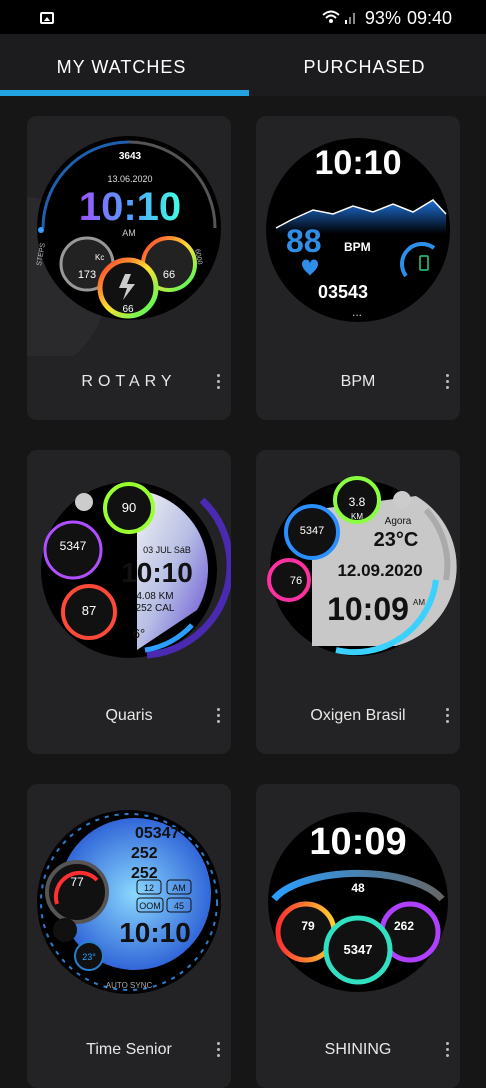 This screenshot has height=1088, width=486. I want to click on status-bar: 93% 09:40, so click(243, 17).